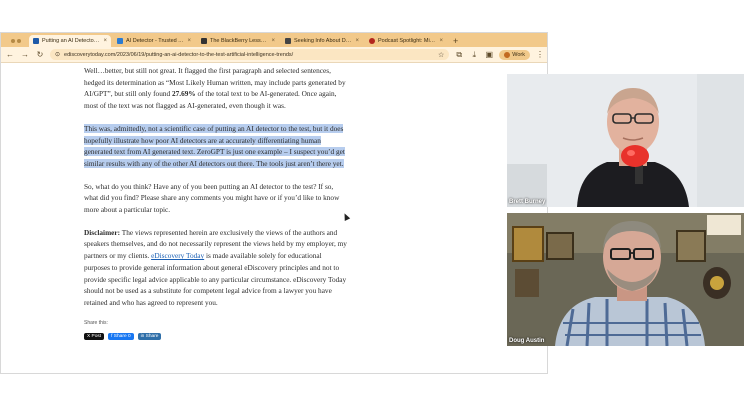 The height and width of the screenshot is (418, 744). I want to click on tab-deepfake-info: Seeking Info About Deepfake ×, so click(322, 41).